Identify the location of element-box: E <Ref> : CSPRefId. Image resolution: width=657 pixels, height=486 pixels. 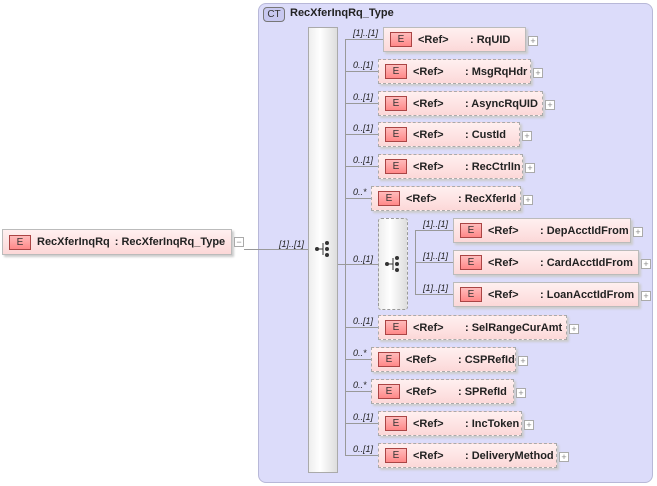
(443, 359).